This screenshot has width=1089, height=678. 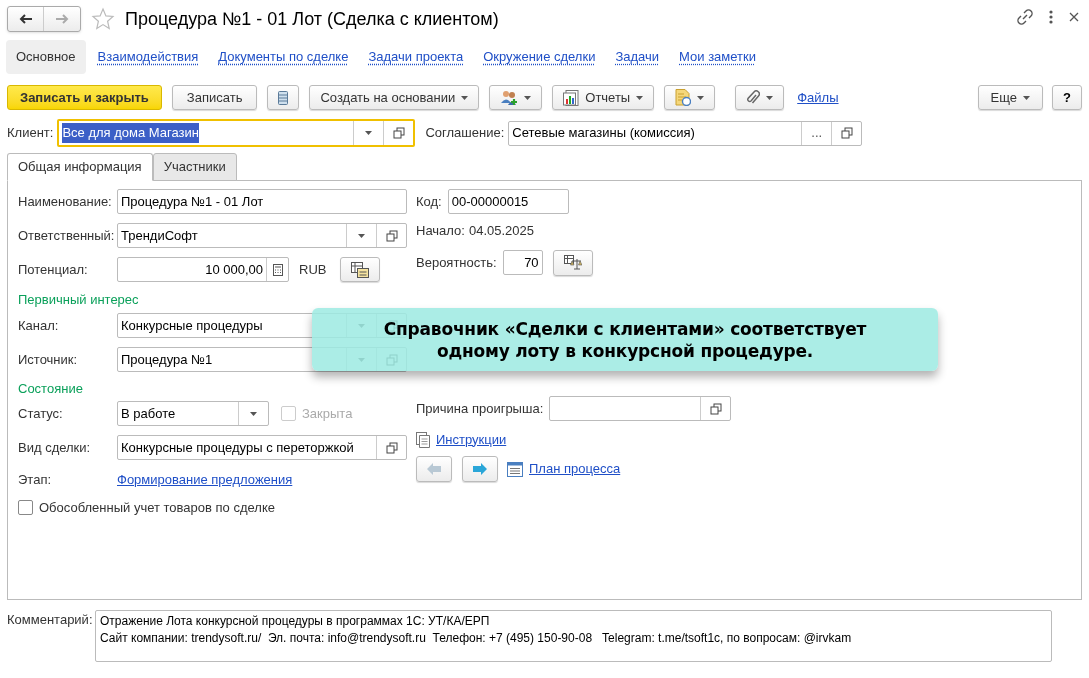 What do you see at coordinates (753, 97) in the screenshot?
I see `paperclip-icon` at bounding box center [753, 97].